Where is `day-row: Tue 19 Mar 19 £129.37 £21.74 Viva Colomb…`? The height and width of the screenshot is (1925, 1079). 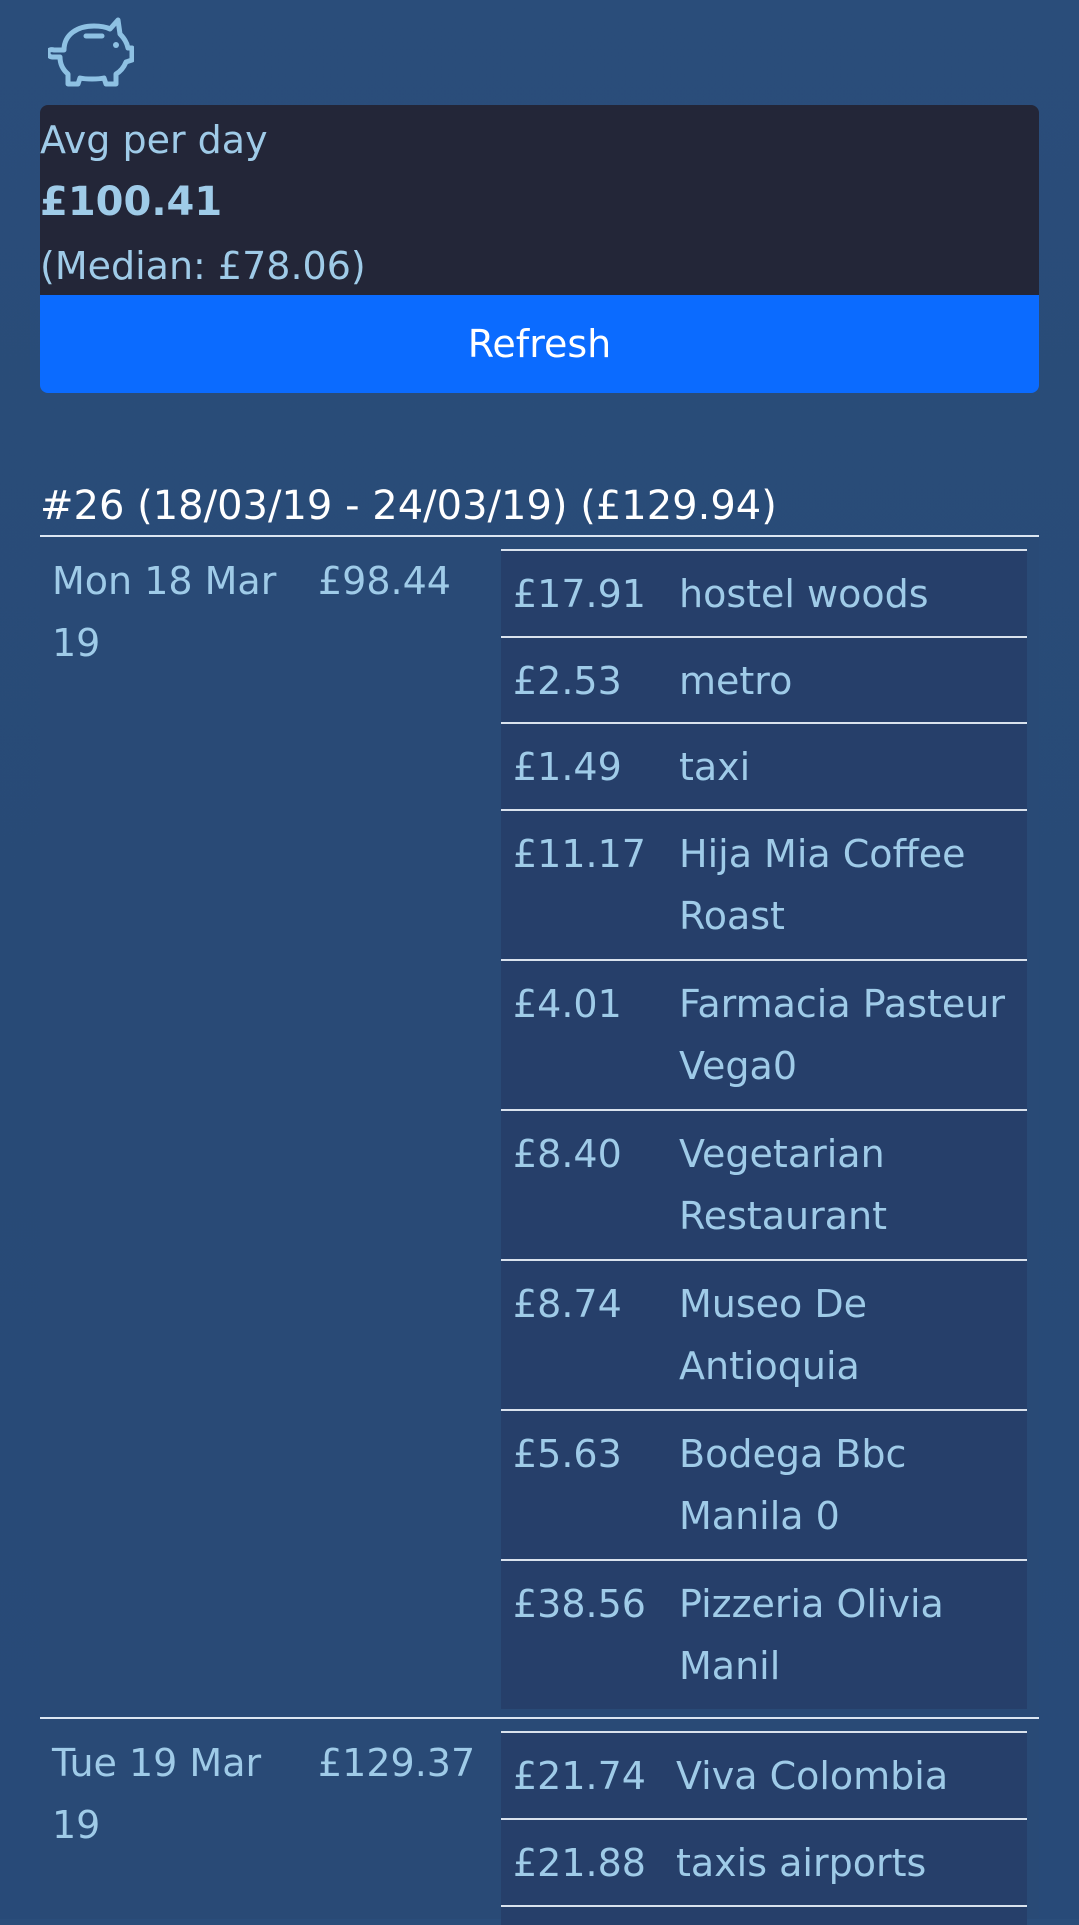
day-row: Tue 19 Mar 19 £129.37 £21.74 Viva Colomb… is located at coordinates (539, 1822).